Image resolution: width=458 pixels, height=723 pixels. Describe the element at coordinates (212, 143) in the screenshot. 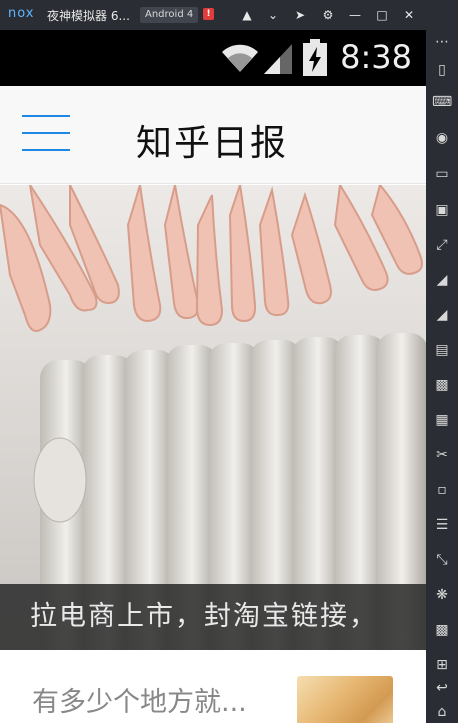

I see `app-title: 知乎日报` at that location.